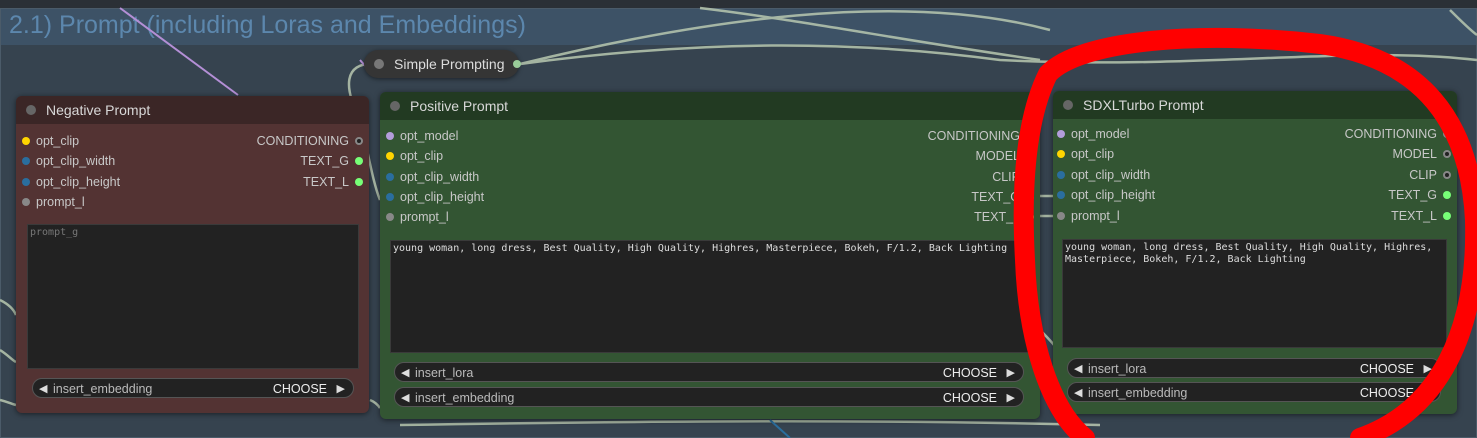  Describe the element at coordinates (193, 296) in the screenshot. I see `prompt-g-textarea: prompt_g` at that location.